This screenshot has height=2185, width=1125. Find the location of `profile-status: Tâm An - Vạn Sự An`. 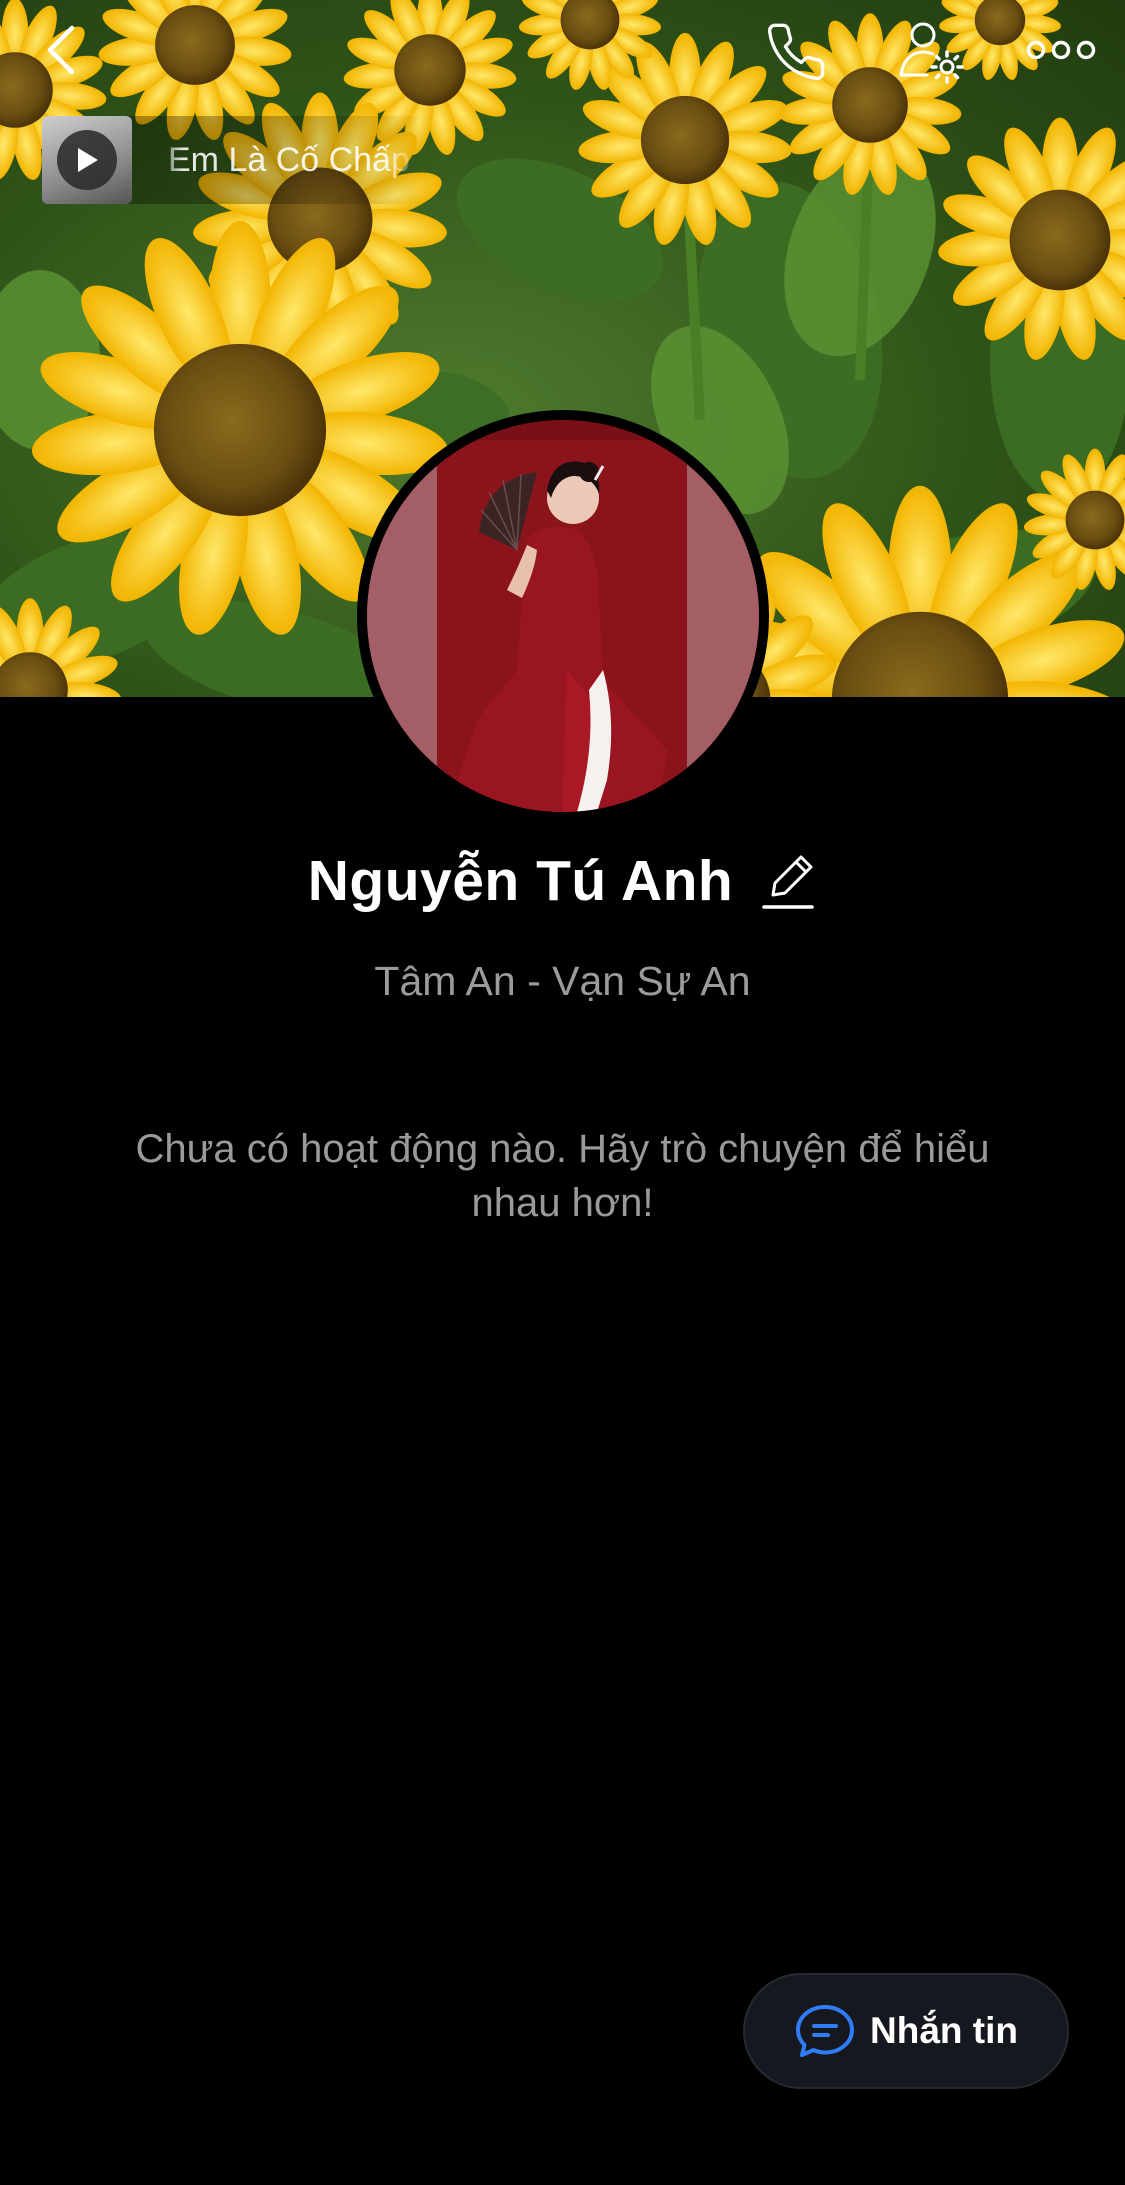

profile-status: Tâm An - Vạn Sự An is located at coordinates (562, 981).